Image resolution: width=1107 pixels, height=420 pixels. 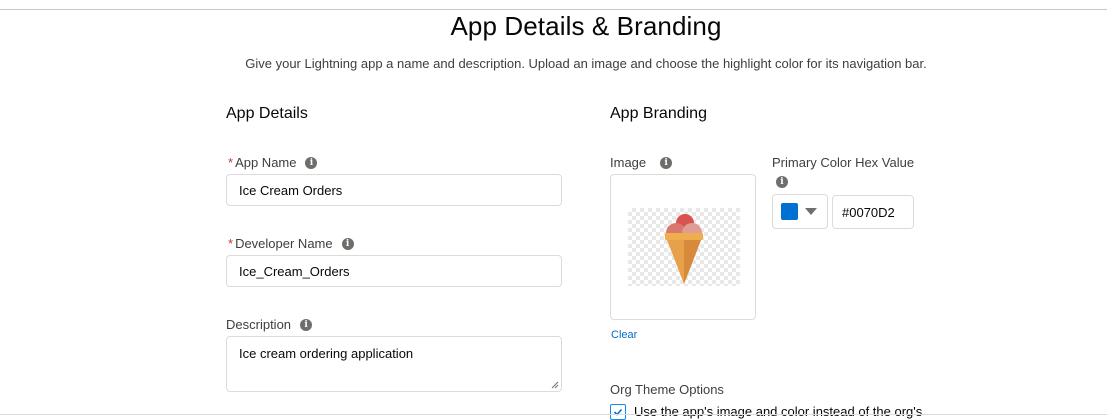 I want to click on primary-color-label-text: Primary Color Hex Value, so click(x=843, y=162).